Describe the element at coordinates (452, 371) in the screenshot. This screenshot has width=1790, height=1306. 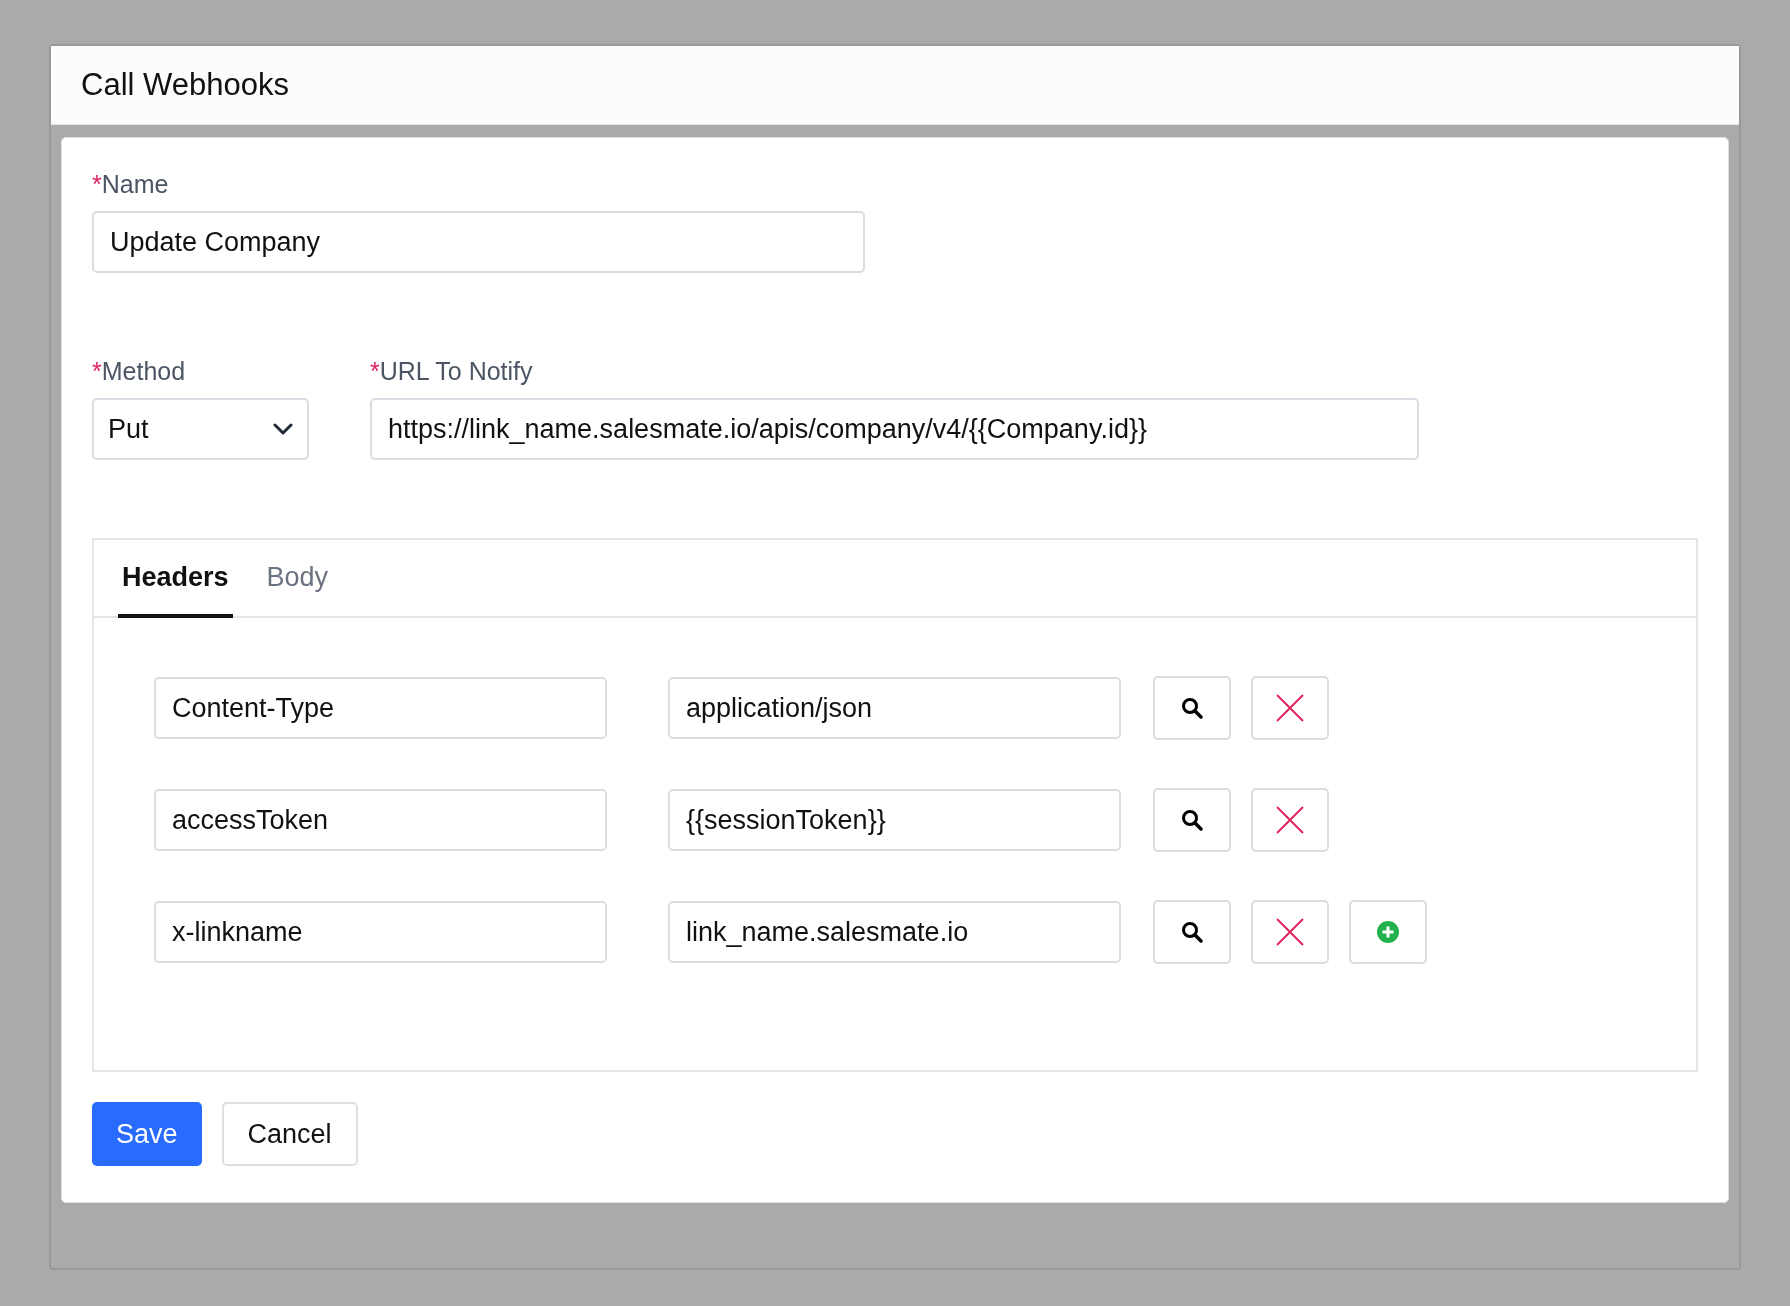
I see `field-label: *URL To Notify` at that location.